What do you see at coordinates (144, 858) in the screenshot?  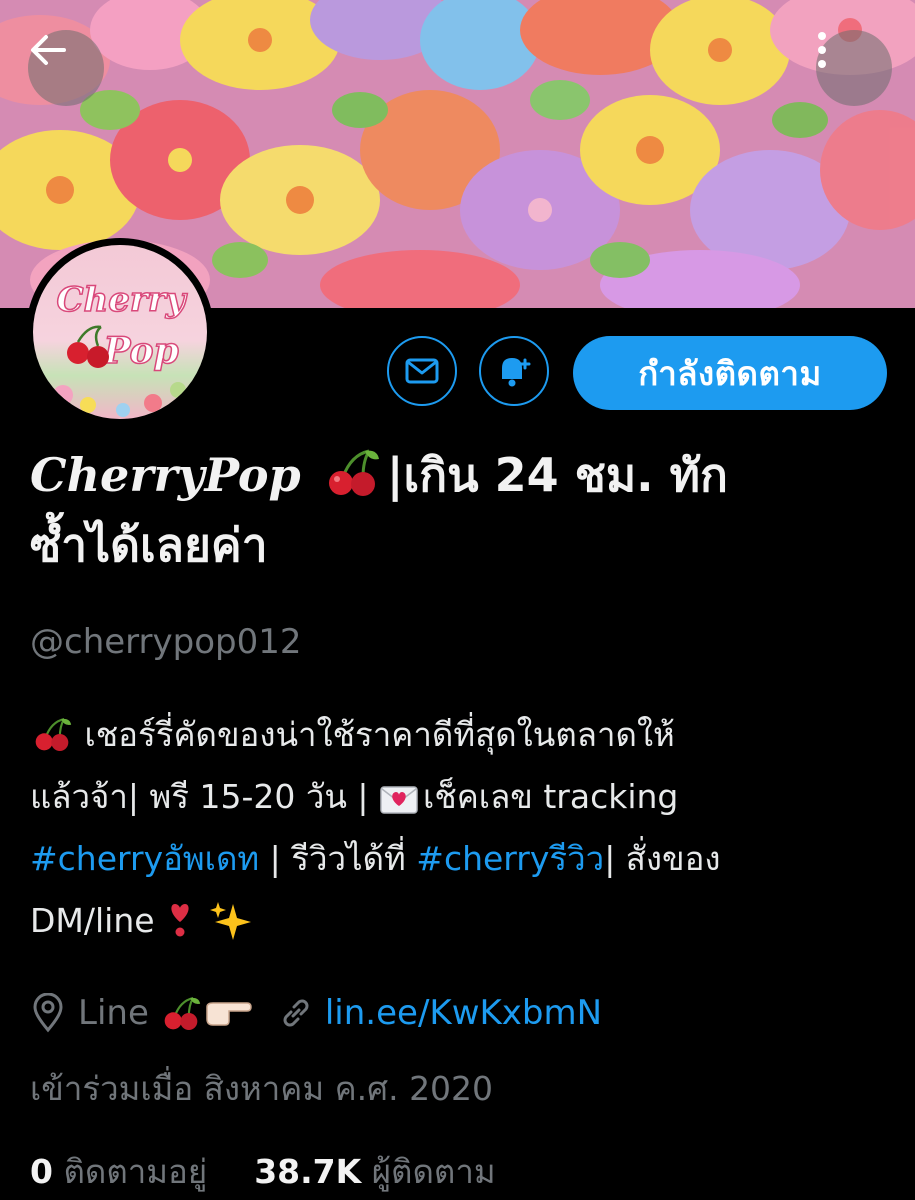 I see `hashtag-cherry-update: #cherryอัพเดท` at bounding box center [144, 858].